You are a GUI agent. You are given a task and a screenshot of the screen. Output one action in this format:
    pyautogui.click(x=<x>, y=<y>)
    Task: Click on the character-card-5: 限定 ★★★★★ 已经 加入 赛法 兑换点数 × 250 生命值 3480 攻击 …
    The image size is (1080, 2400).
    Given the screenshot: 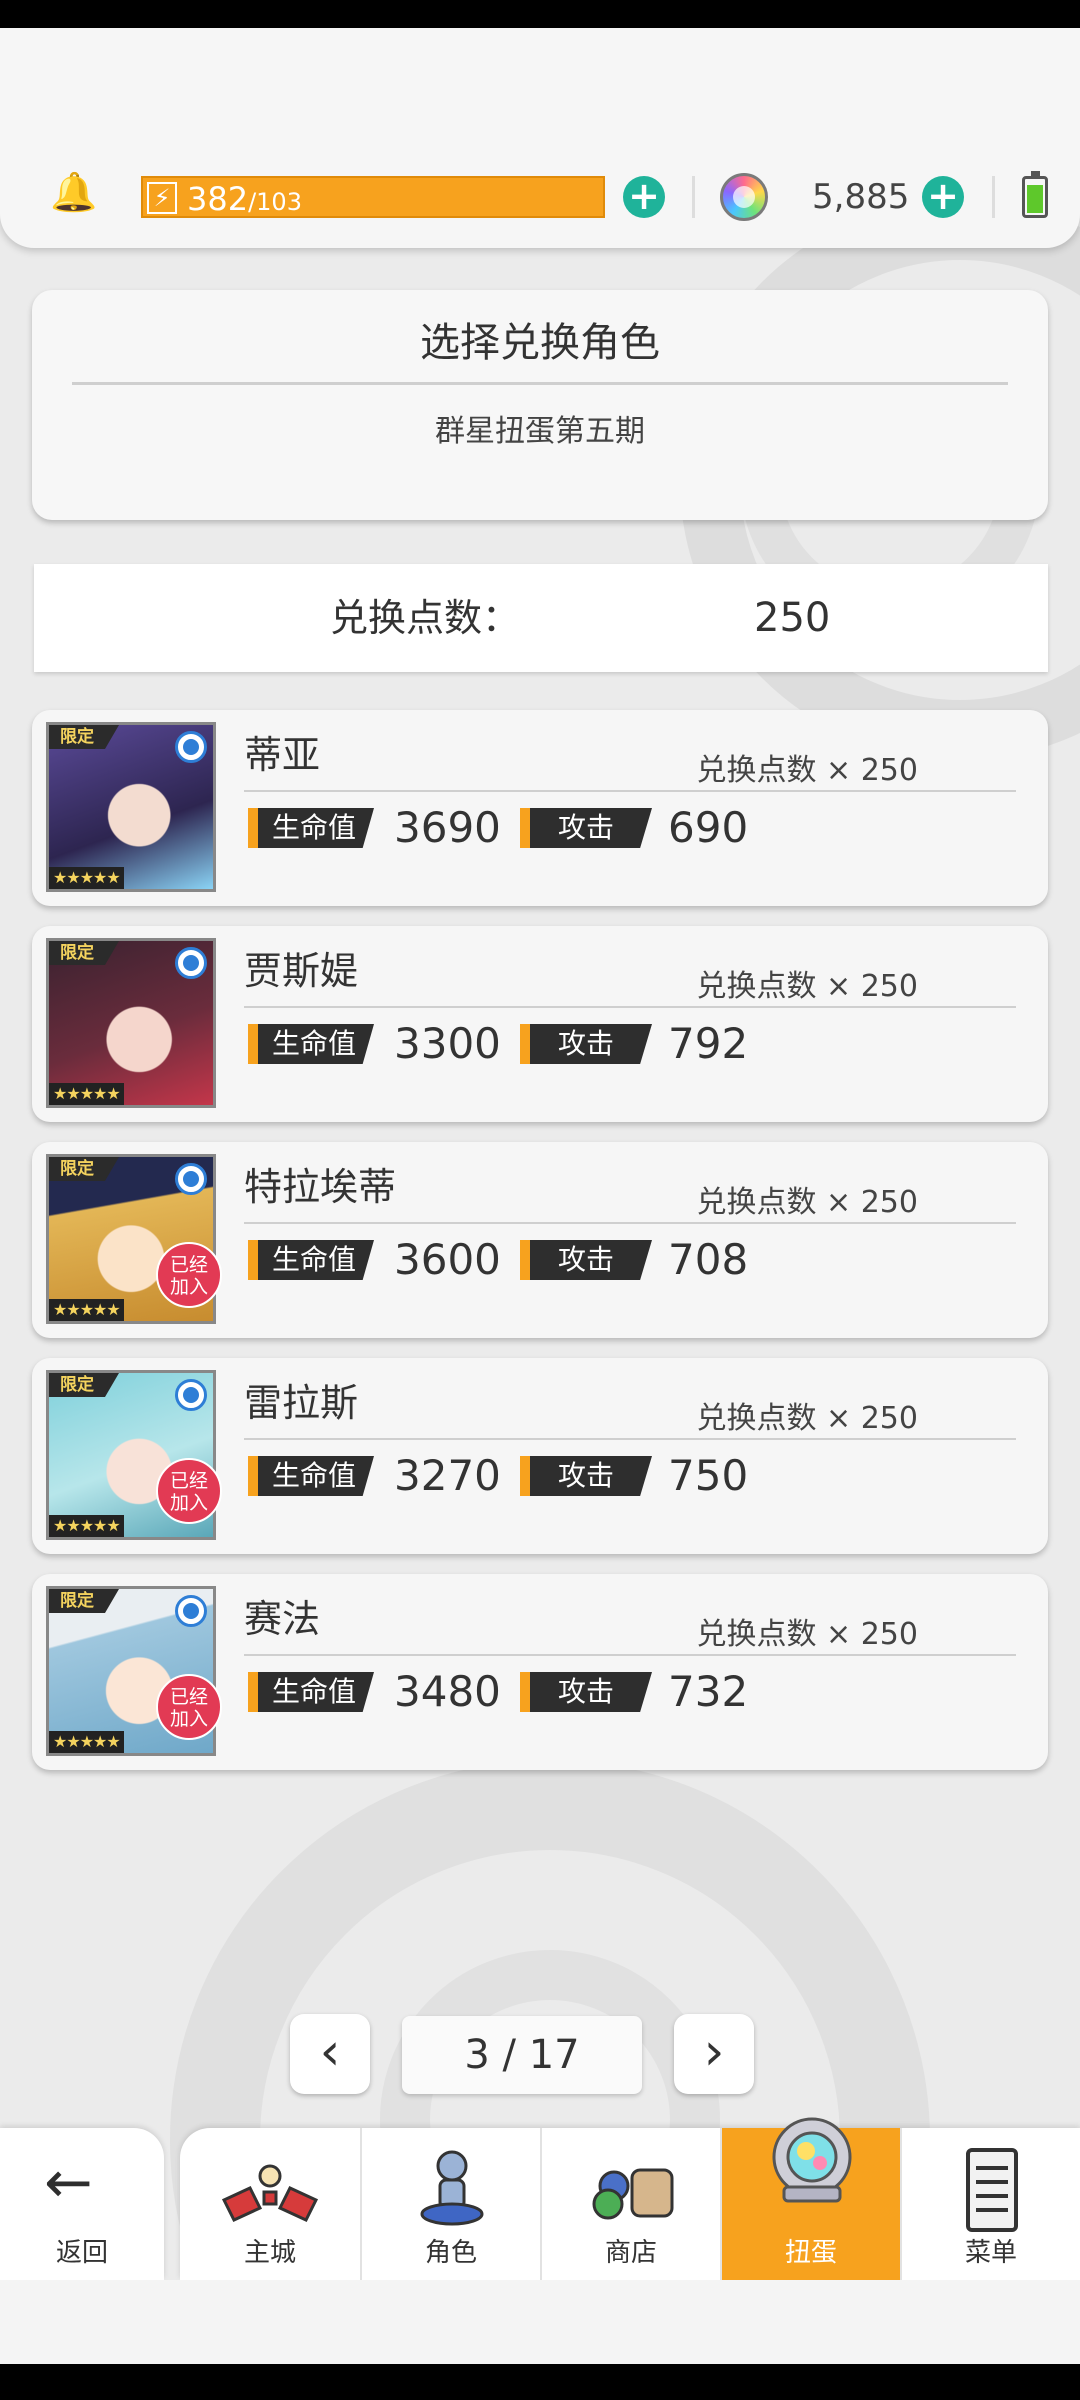 What is the action you would take?
    pyautogui.click(x=540, y=1672)
    